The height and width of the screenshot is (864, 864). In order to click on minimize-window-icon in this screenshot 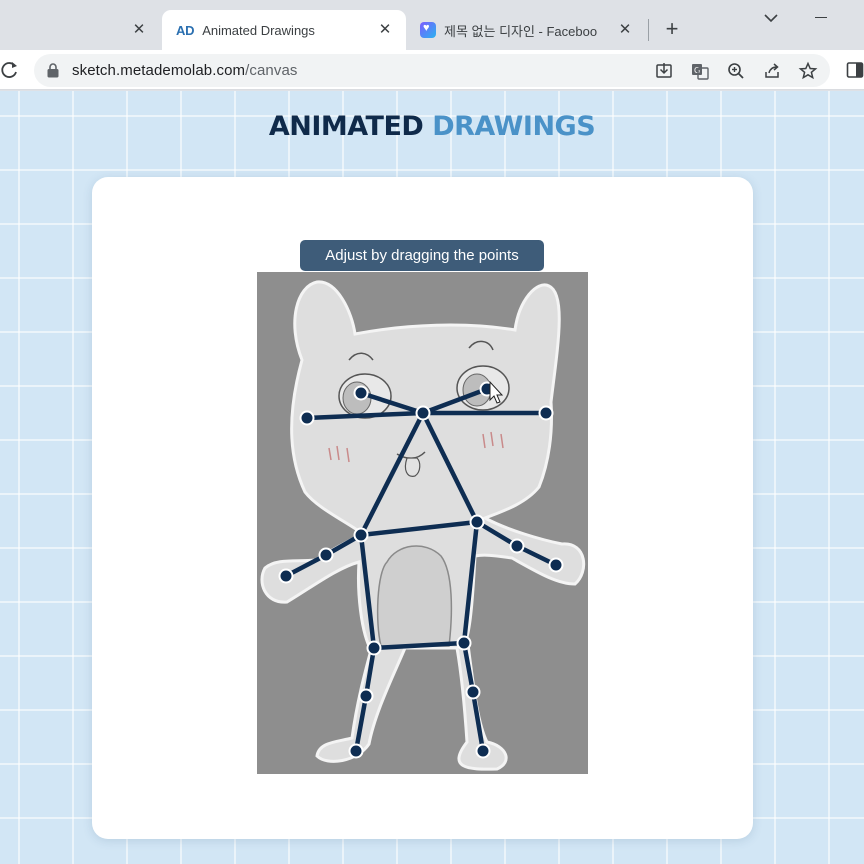, I will do `click(821, 17)`.